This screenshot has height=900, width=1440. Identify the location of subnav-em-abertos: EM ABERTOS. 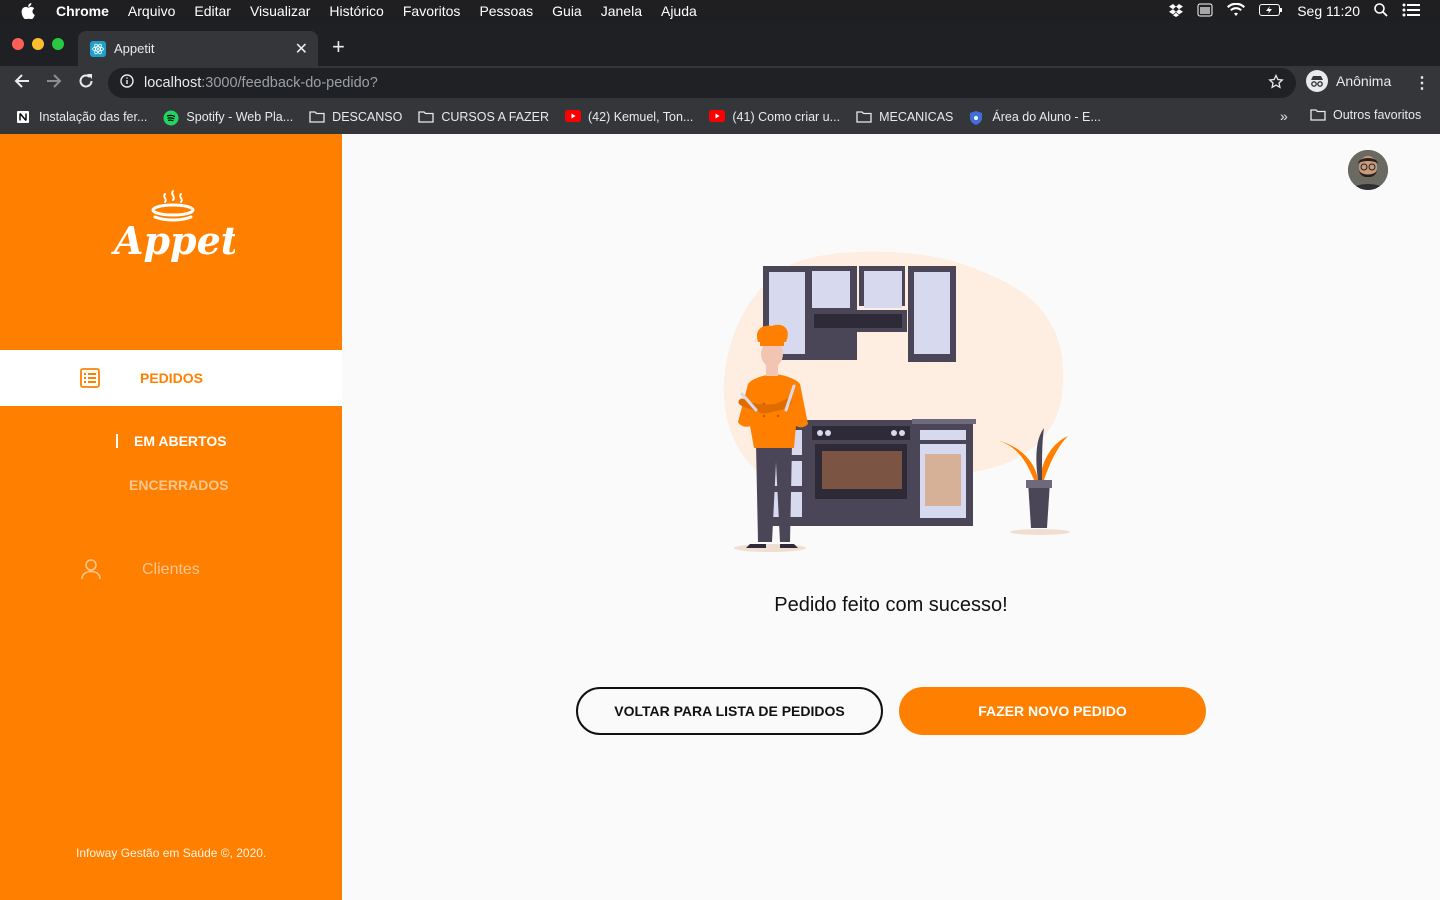
(171, 441).